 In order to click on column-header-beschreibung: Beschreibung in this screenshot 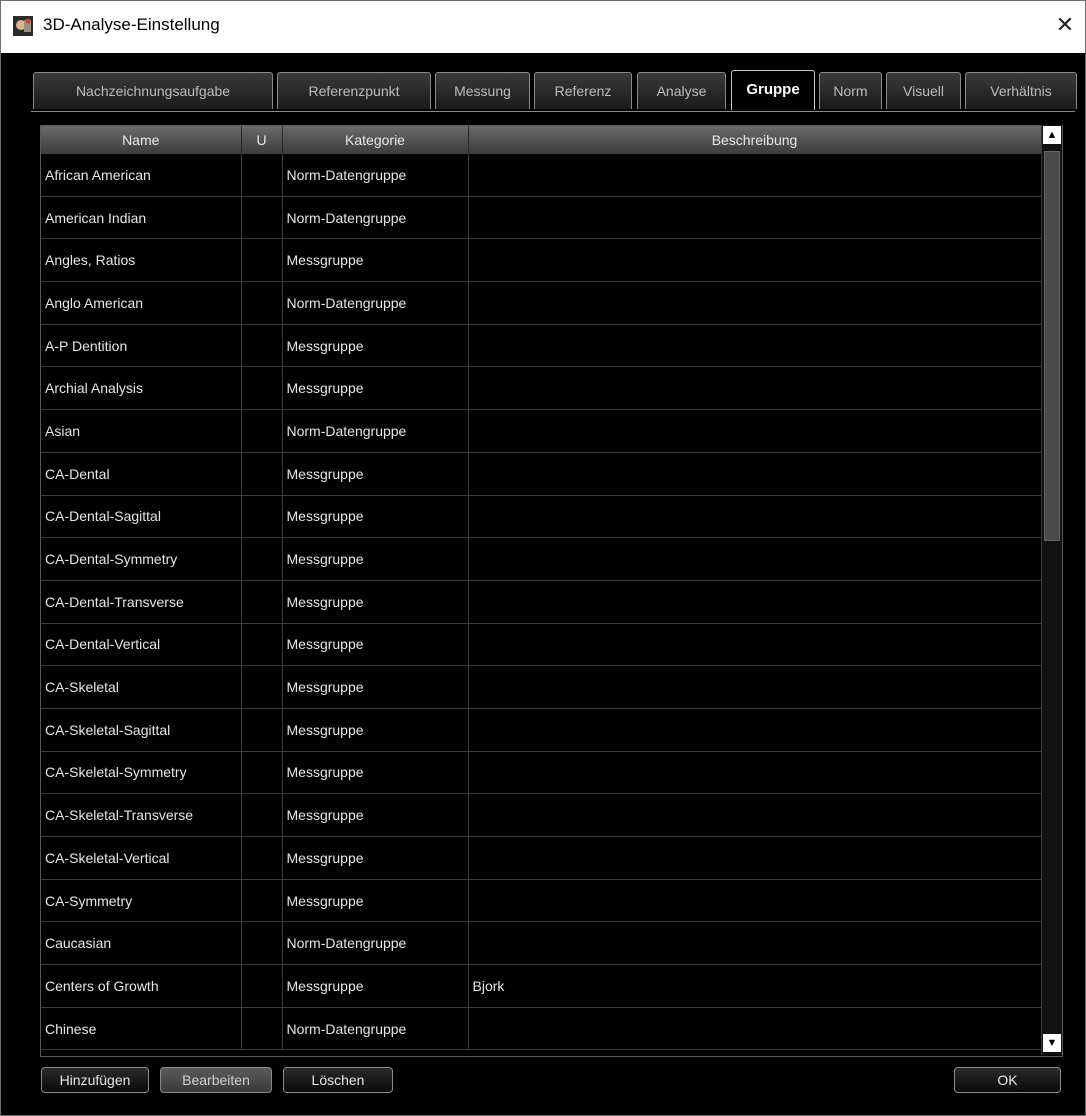, I will do `click(755, 140)`.